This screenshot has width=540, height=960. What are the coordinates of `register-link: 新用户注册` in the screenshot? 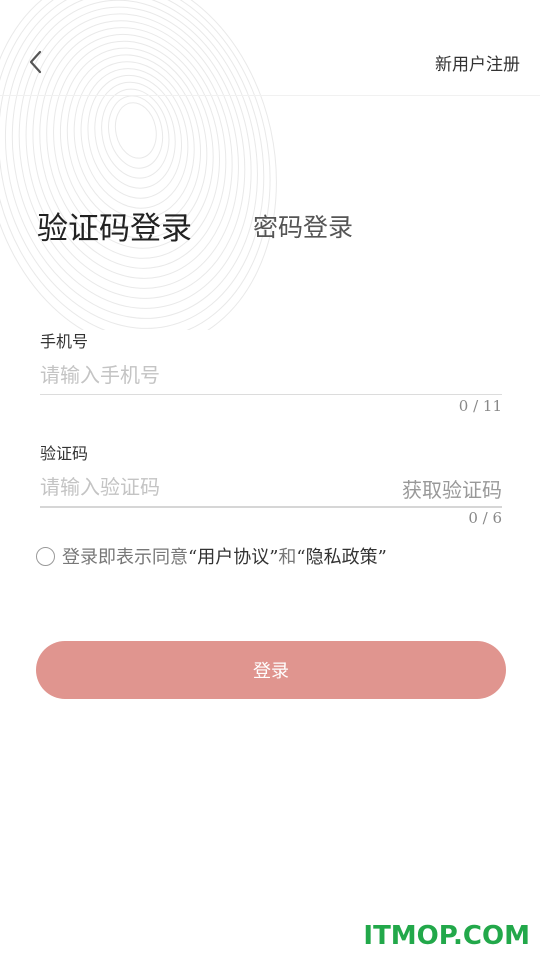 It's located at (477, 62).